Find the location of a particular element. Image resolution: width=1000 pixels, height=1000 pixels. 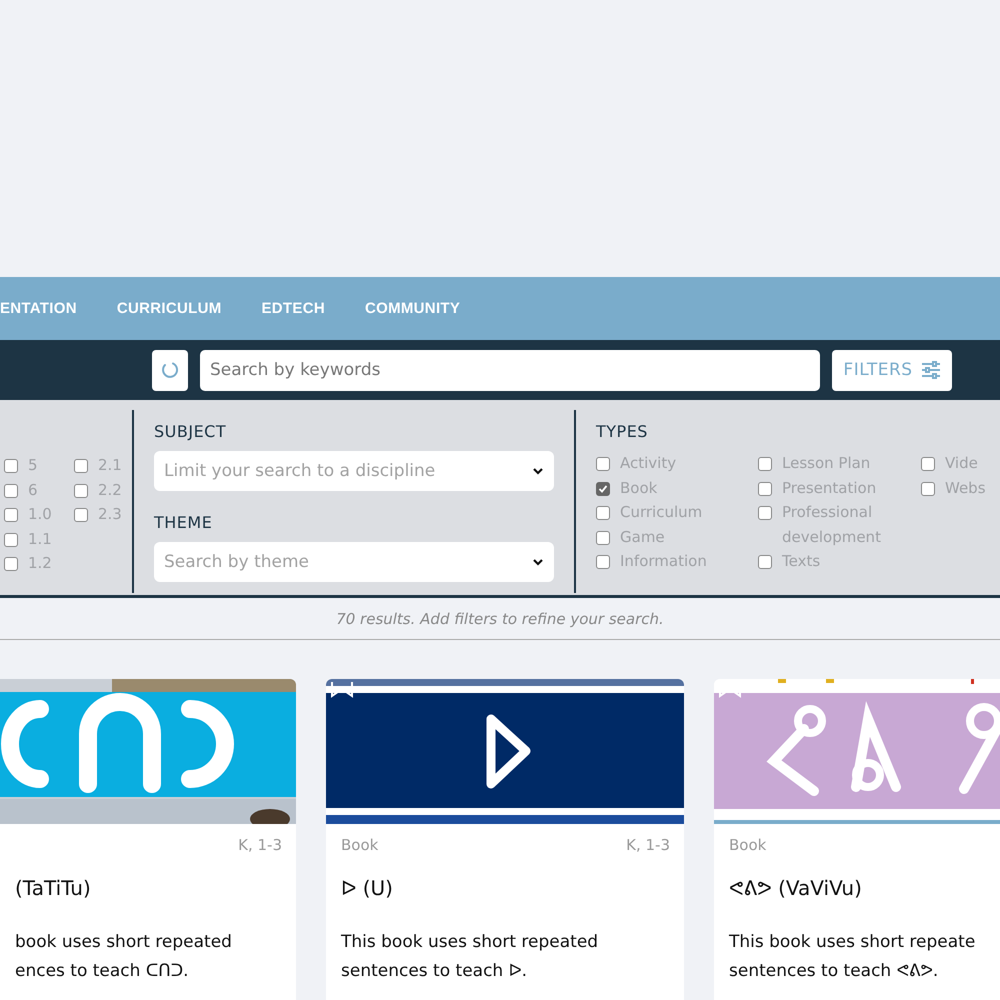

checkbox-label: Vide is located at coordinates (962, 463).